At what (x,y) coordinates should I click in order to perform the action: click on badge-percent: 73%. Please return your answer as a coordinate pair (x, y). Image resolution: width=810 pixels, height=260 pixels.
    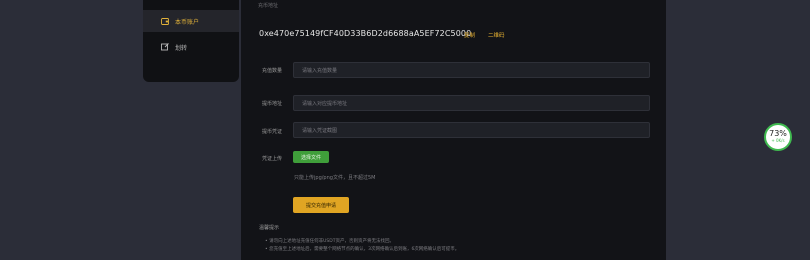
    Looking at the image, I should click on (778, 133).